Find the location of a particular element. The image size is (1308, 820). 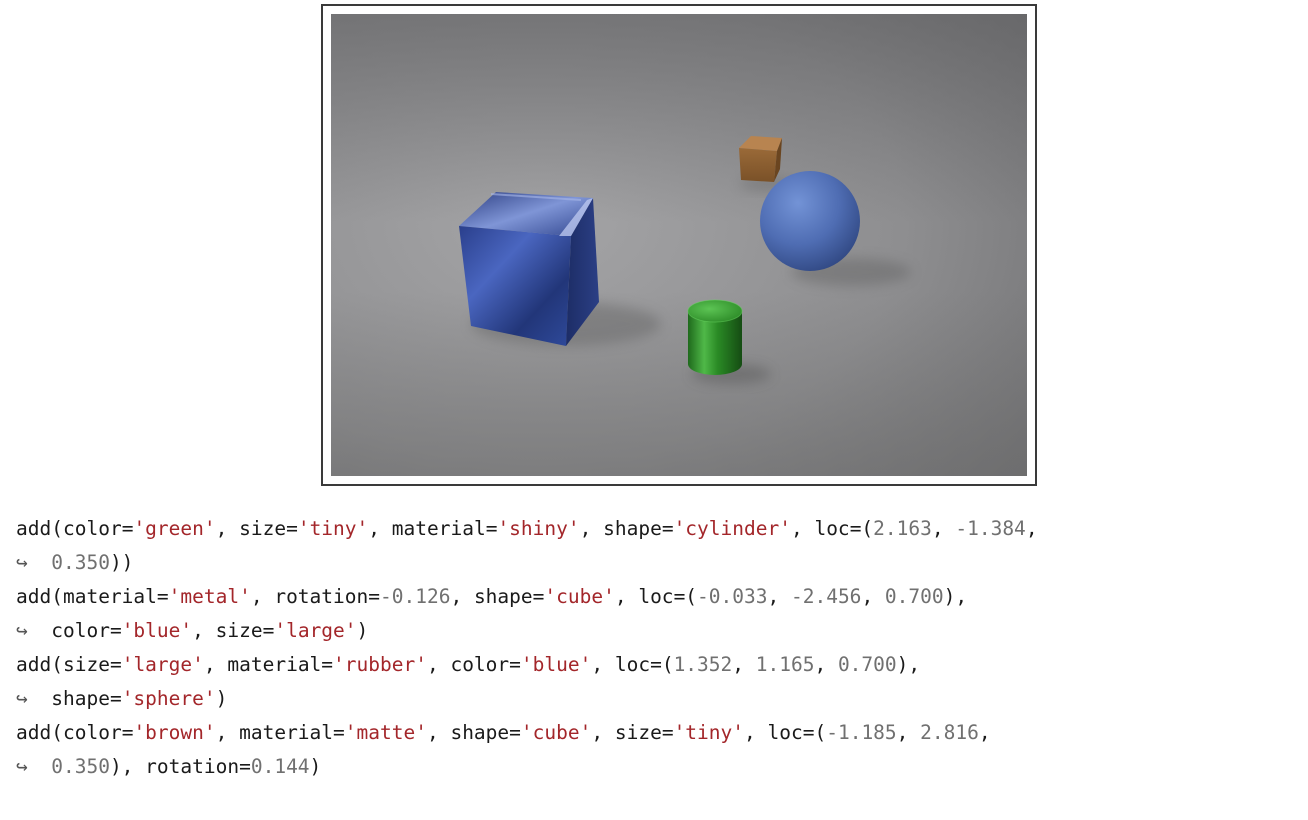

number-literal: -0.126 is located at coordinates (415, 596).